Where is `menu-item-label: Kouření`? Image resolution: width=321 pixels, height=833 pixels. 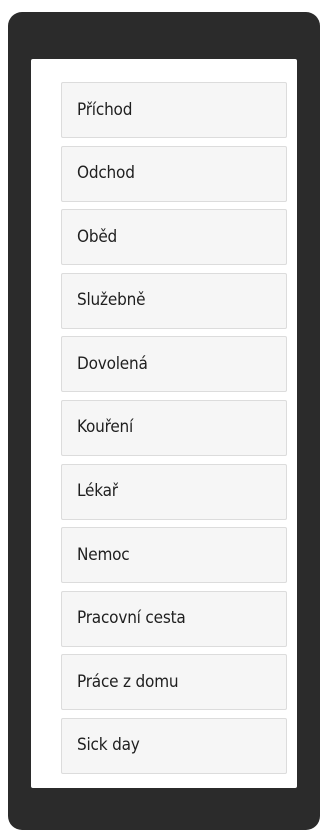
menu-item-label: Kouření is located at coordinates (105, 427).